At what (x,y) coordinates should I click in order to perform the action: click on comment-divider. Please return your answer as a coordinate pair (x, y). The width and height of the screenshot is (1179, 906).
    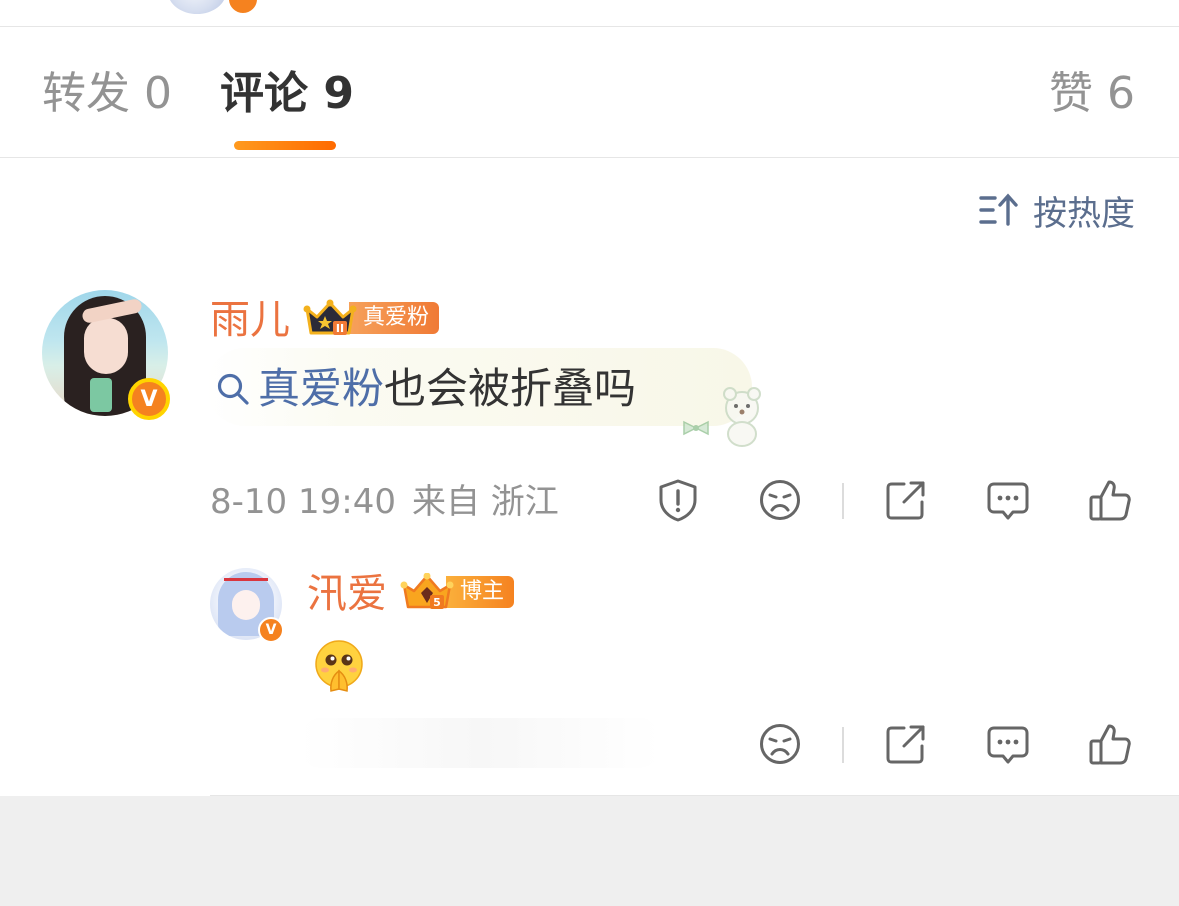
    Looking at the image, I should click on (694, 795).